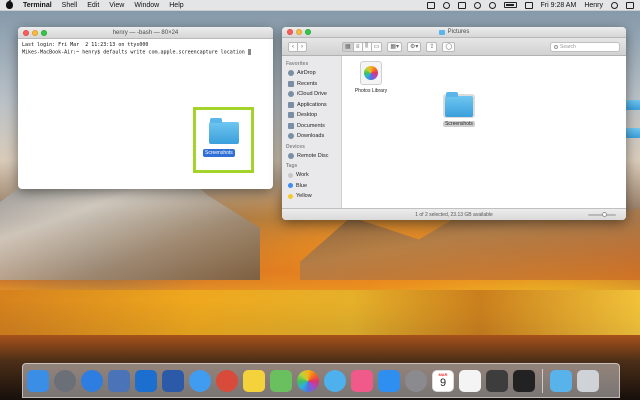 The width and height of the screenshot is (640, 400). I want to click on wifi-icon, so click(492, 5).